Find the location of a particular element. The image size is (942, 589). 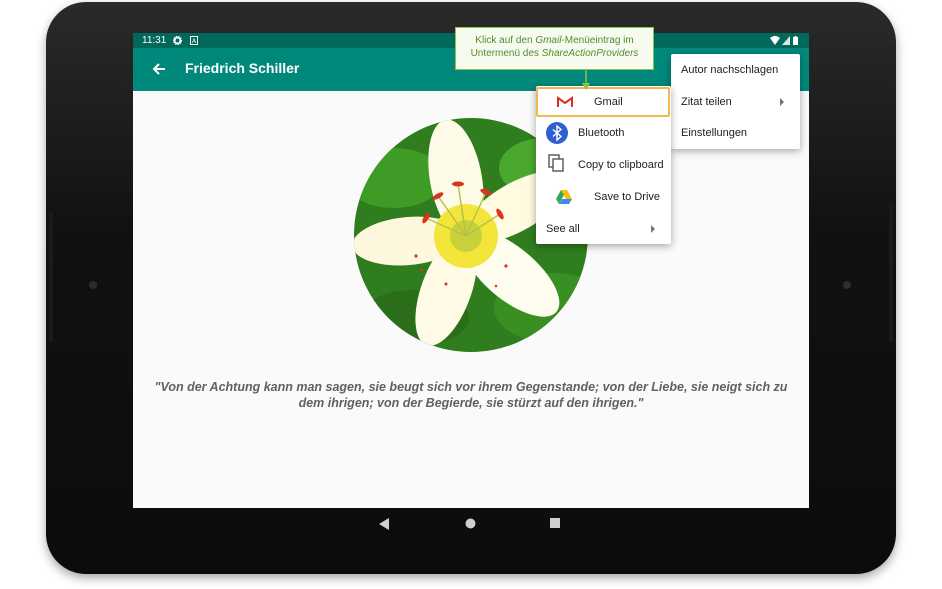

svg-text: A is located at coordinates (194, 41).